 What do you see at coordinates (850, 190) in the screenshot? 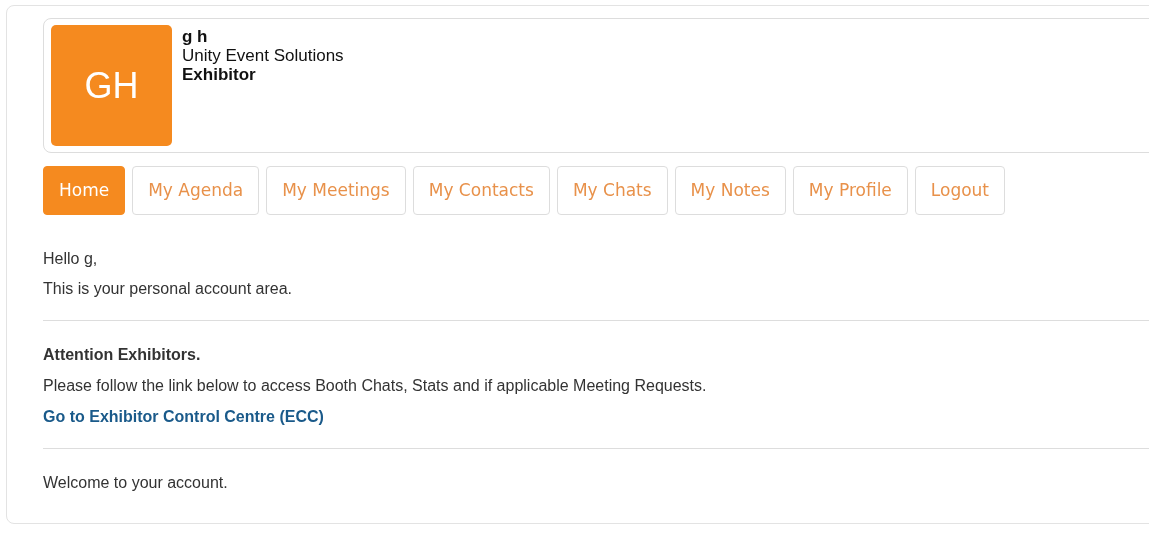
I see `nav-tab: My Profile` at bounding box center [850, 190].